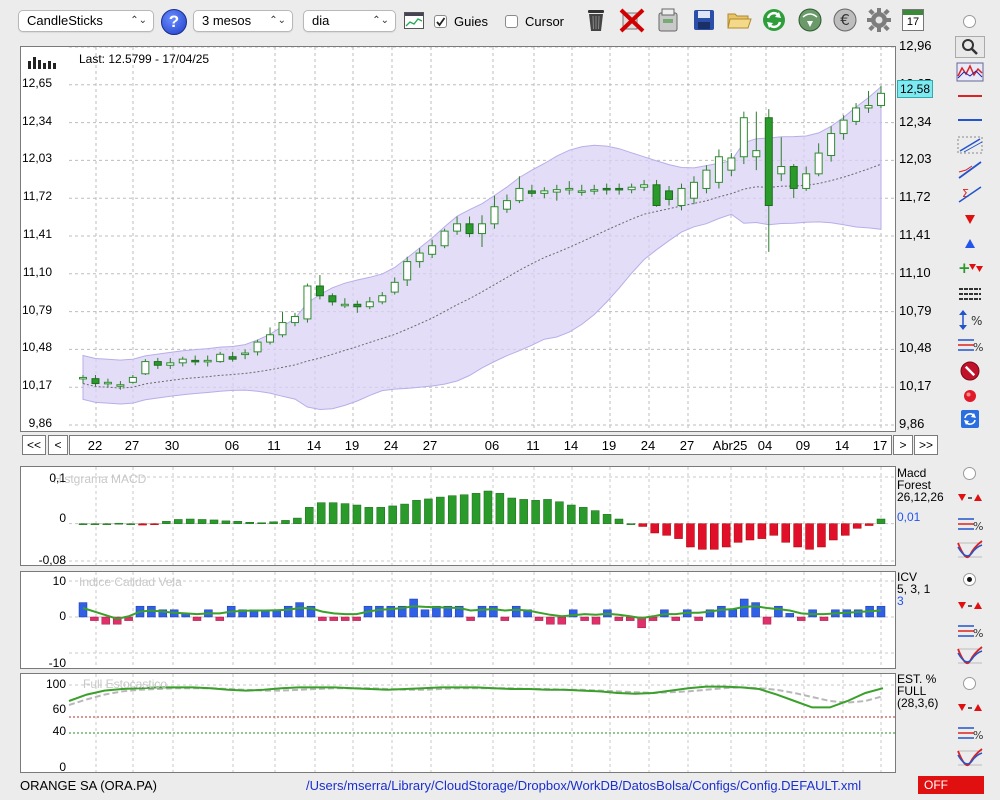 Image resolution: width=1000 pixels, height=800 pixels. What do you see at coordinates (648, 445) in the screenshot?
I see `date-label: 24` at bounding box center [648, 445].